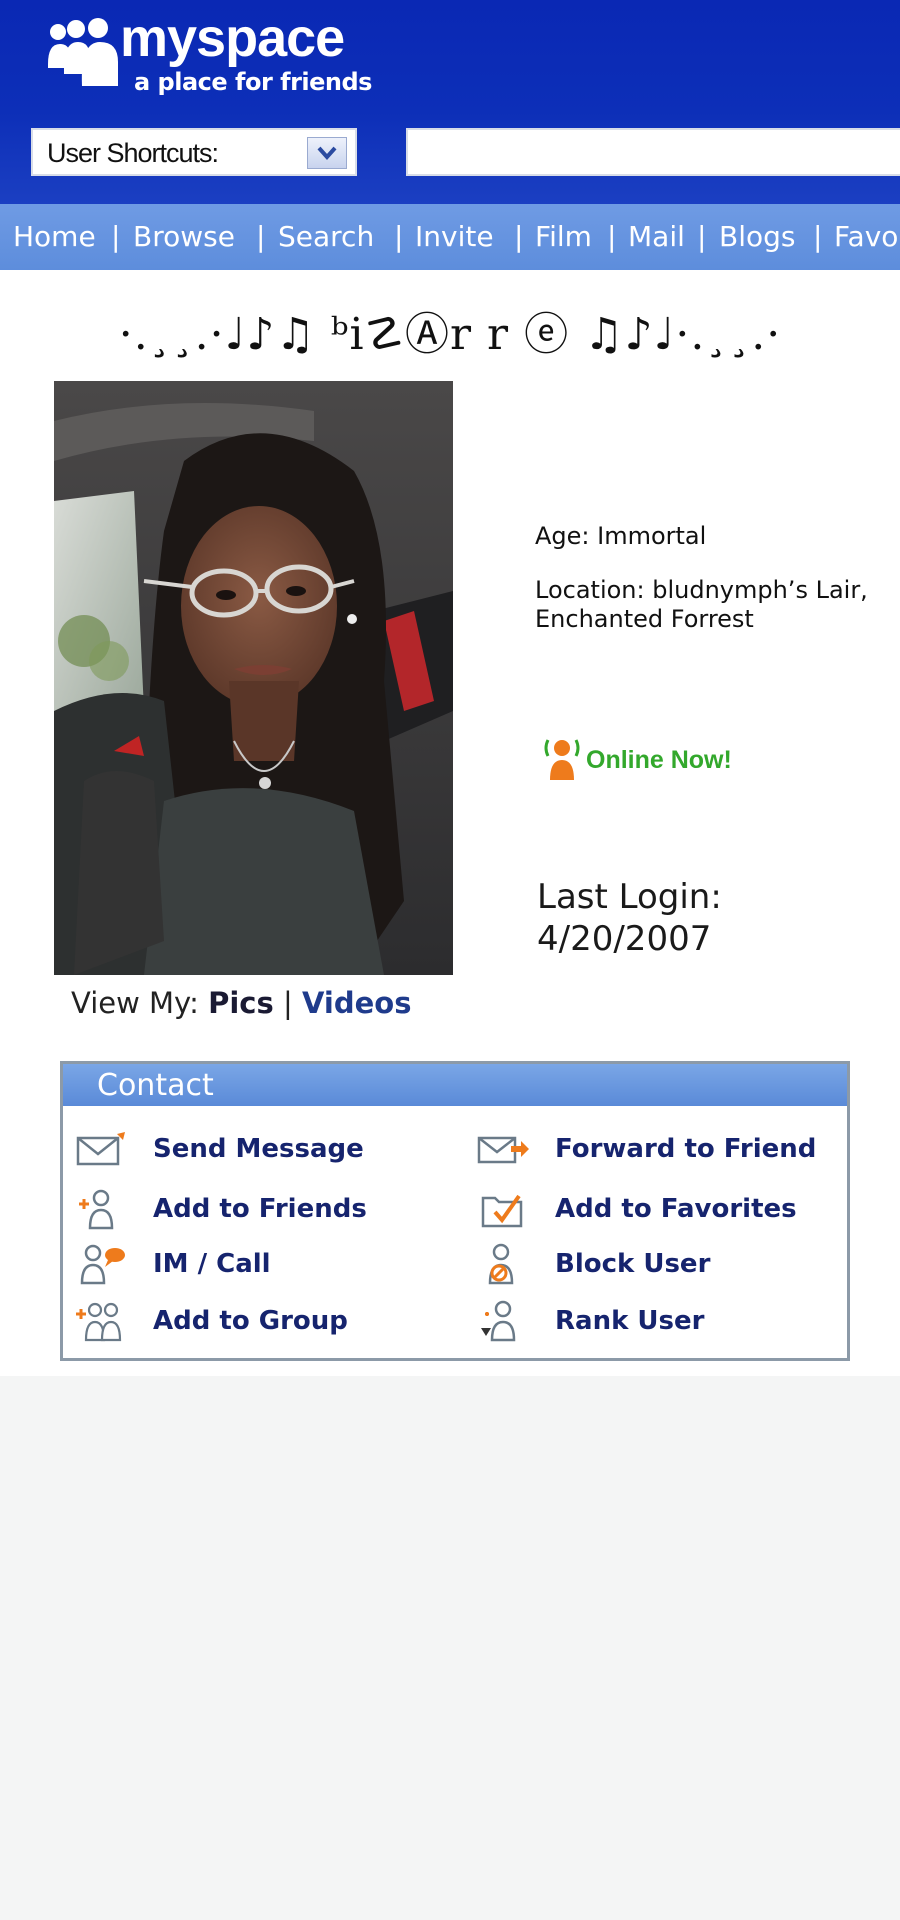 This screenshot has height=1920, width=900. What do you see at coordinates (96, 1209) in the screenshot?
I see `add-friend-icon` at bounding box center [96, 1209].